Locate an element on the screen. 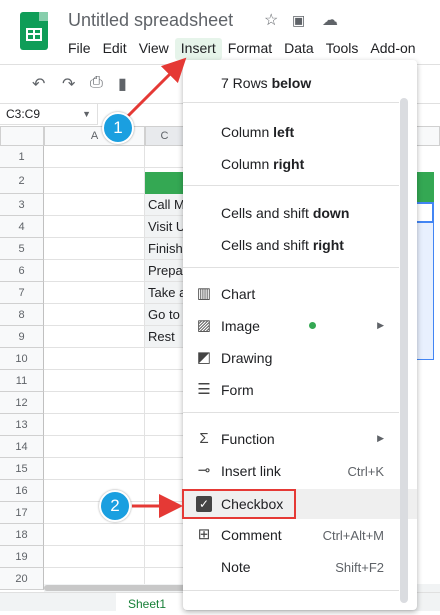 This screenshot has height=615, width=440. menu-data: Data is located at coordinates (299, 49).